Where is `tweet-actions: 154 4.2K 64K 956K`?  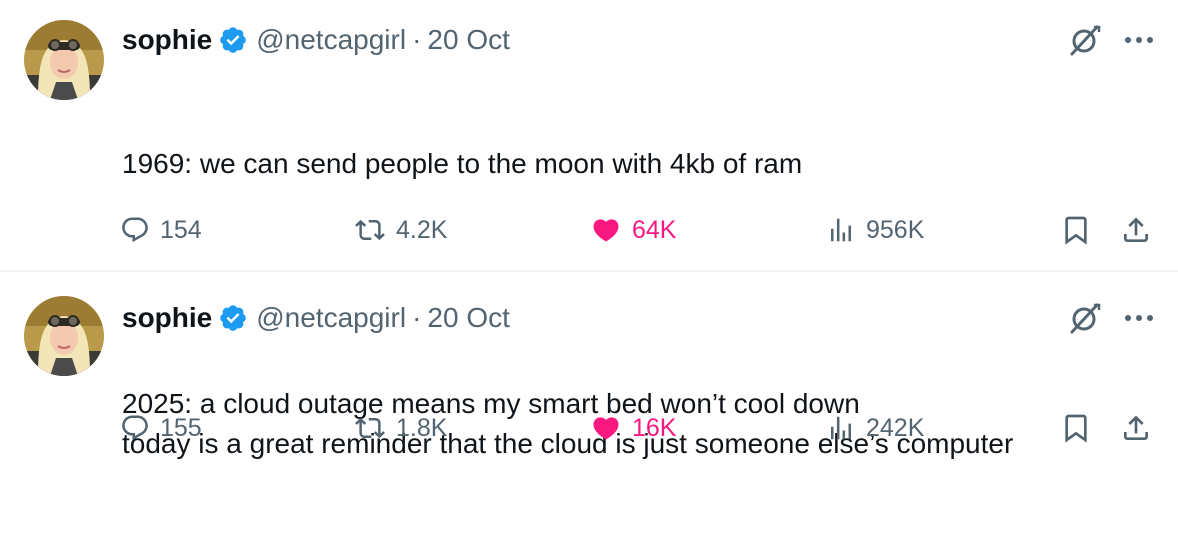 tweet-actions: 154 4.2K 64K 956K is located at coordinates (589, 230).